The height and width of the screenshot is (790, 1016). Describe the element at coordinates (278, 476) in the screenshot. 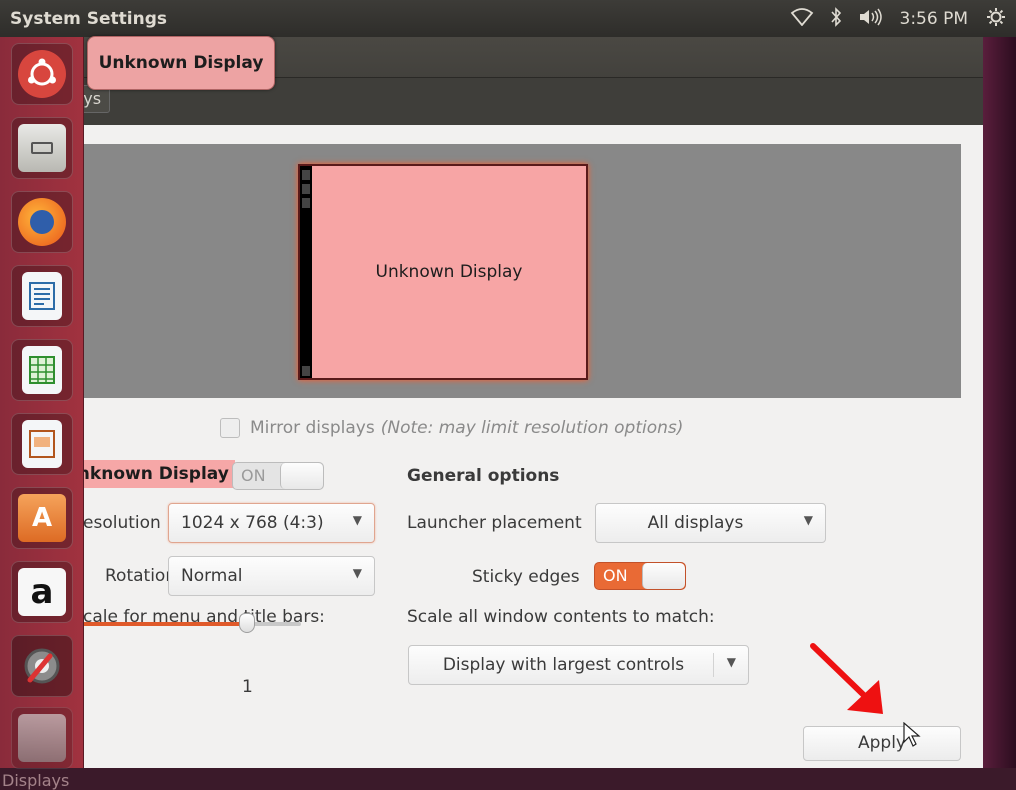

I see `display-power-toggle: ON` at that location.